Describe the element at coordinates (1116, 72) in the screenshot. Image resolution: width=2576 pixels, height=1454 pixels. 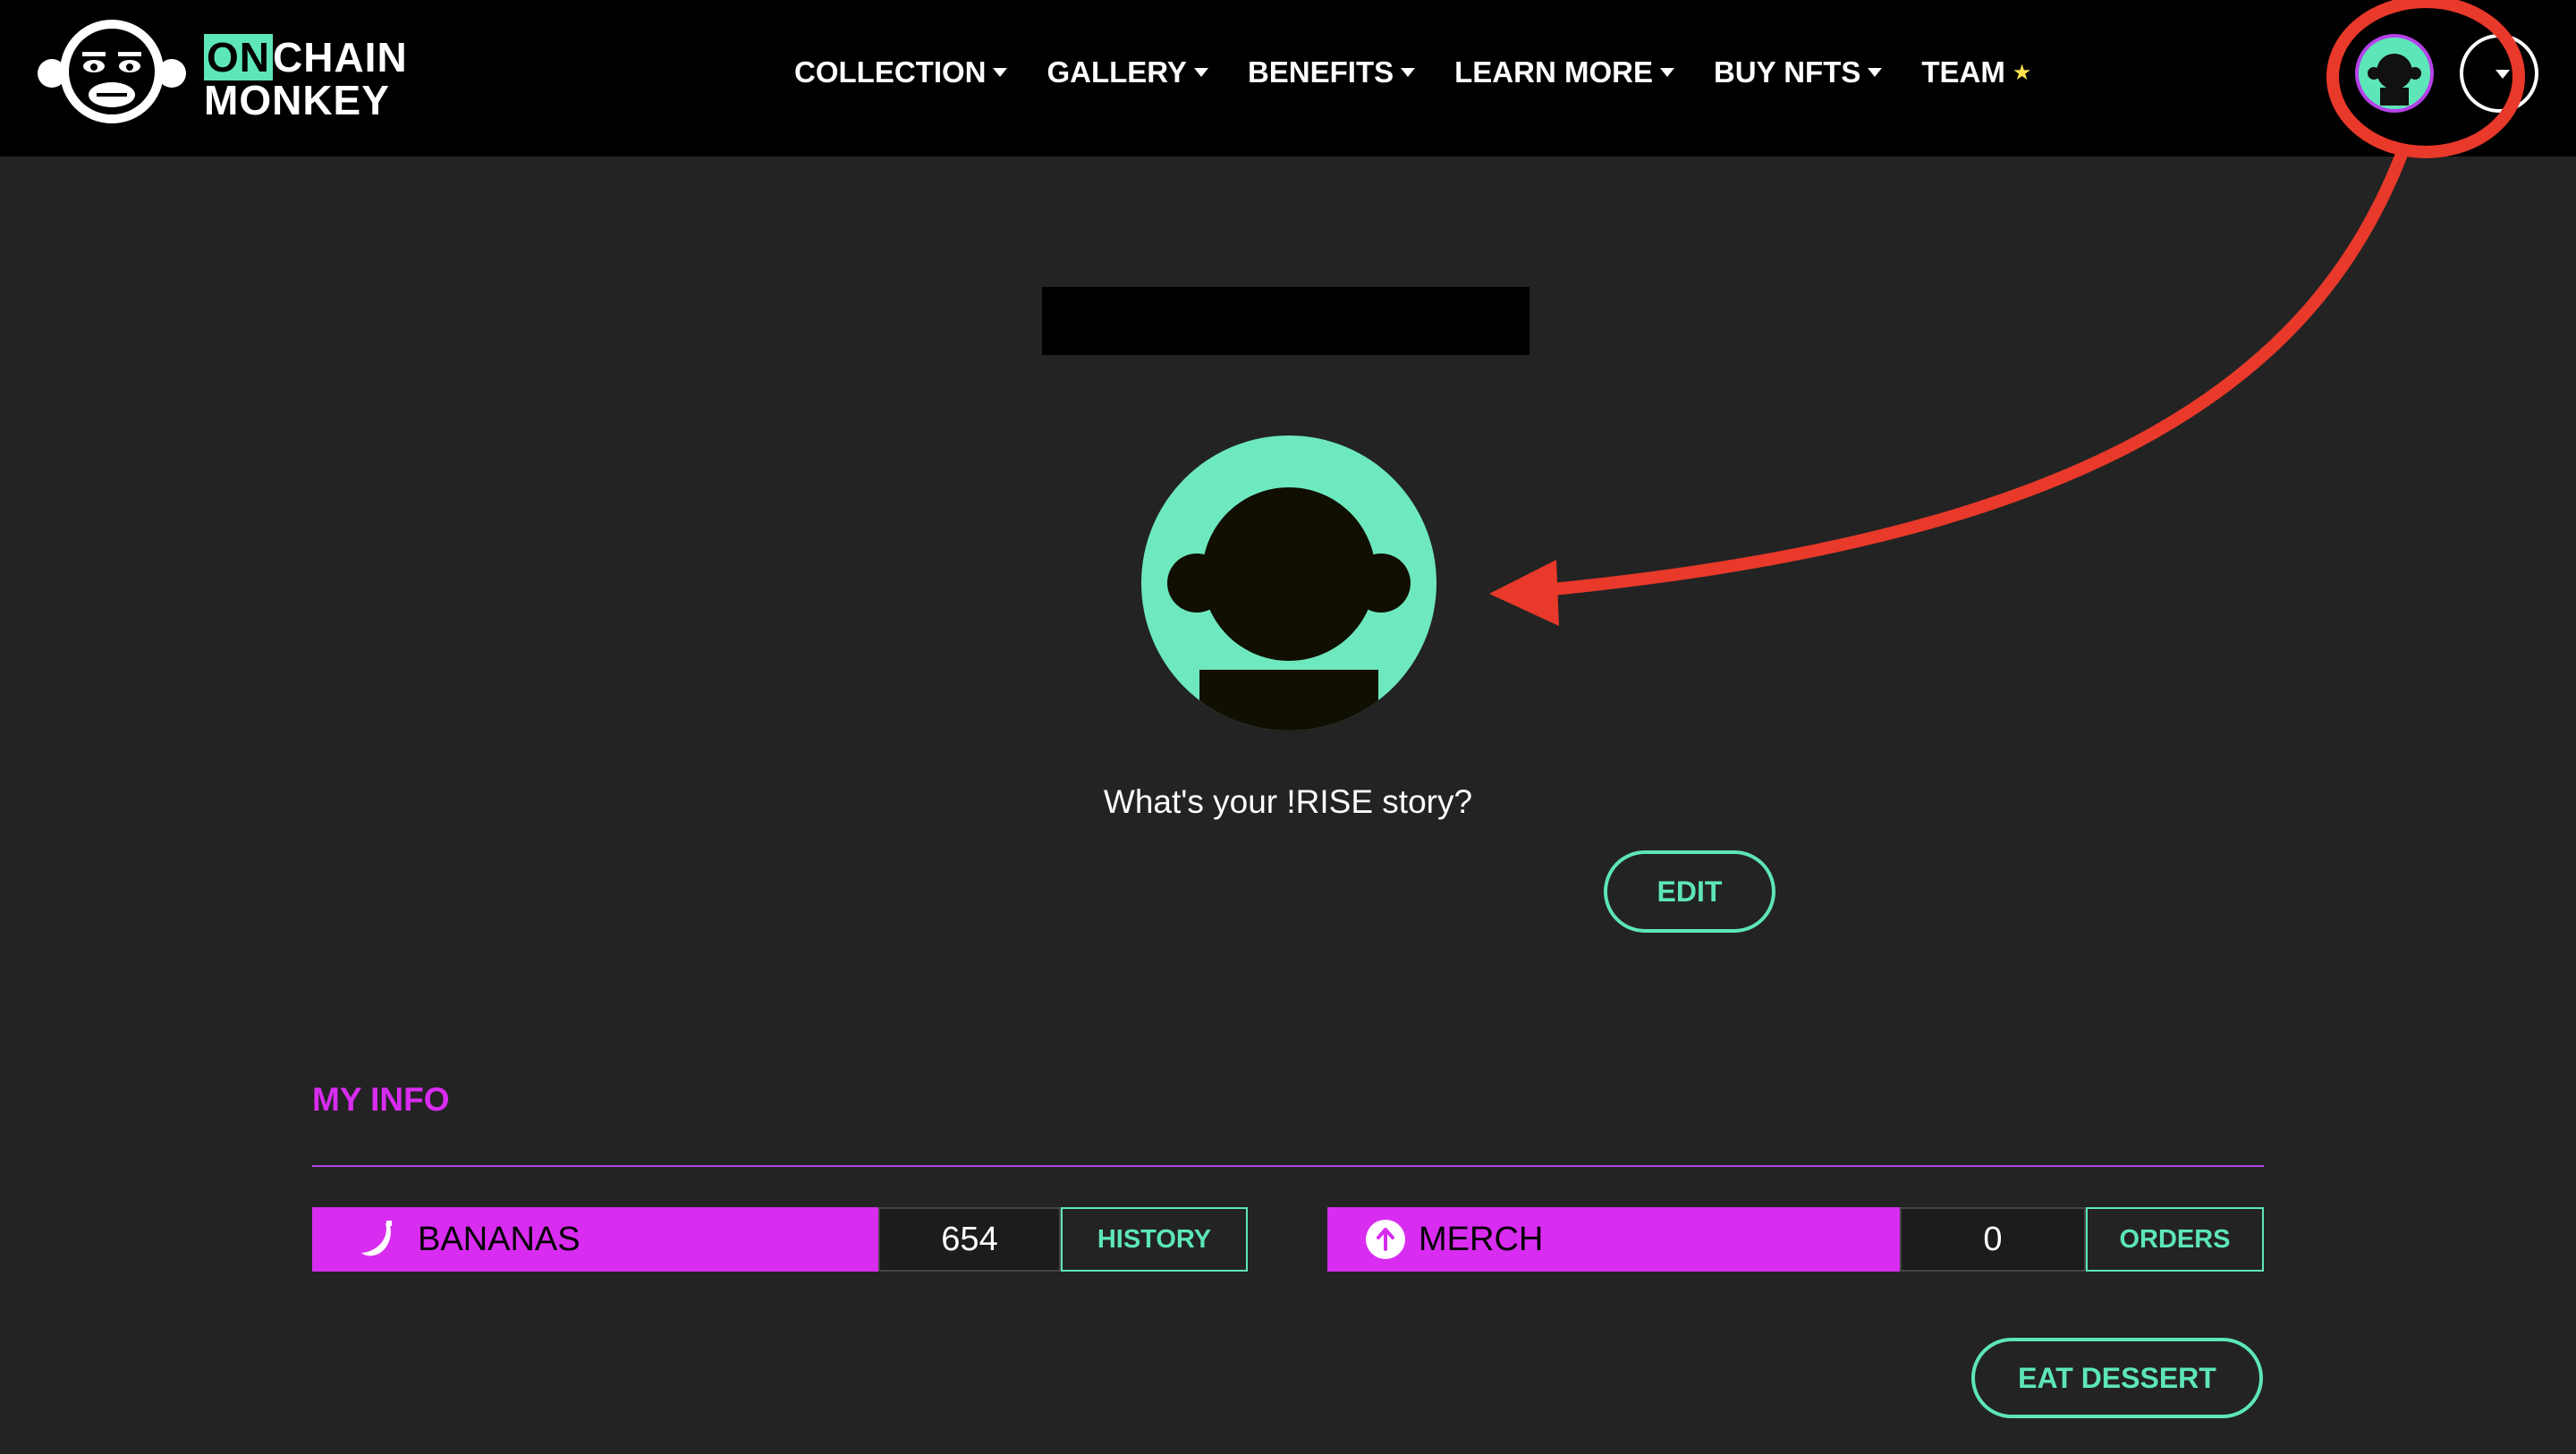
I see `nav-label: GALLERY` at that location.